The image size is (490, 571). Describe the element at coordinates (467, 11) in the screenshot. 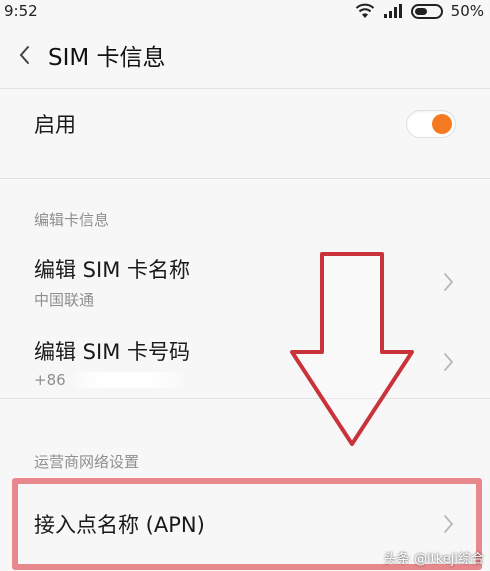

I see `battery-percent: 50%` at that location.